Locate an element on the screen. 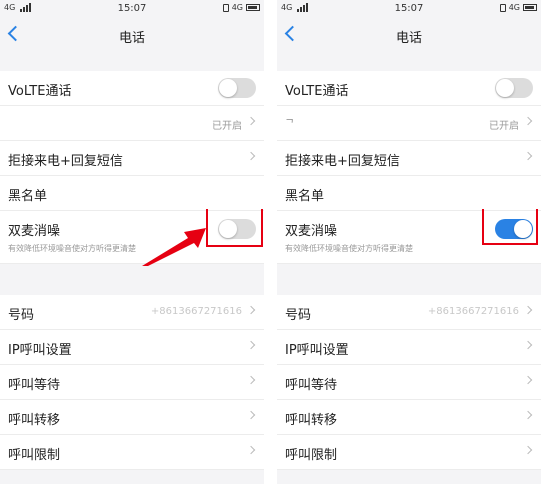 Image resolution: width=541 pixels, height=484 pixels. setting-row-hidden: ᄀ 已开启 is located at coordinates (409, 123).